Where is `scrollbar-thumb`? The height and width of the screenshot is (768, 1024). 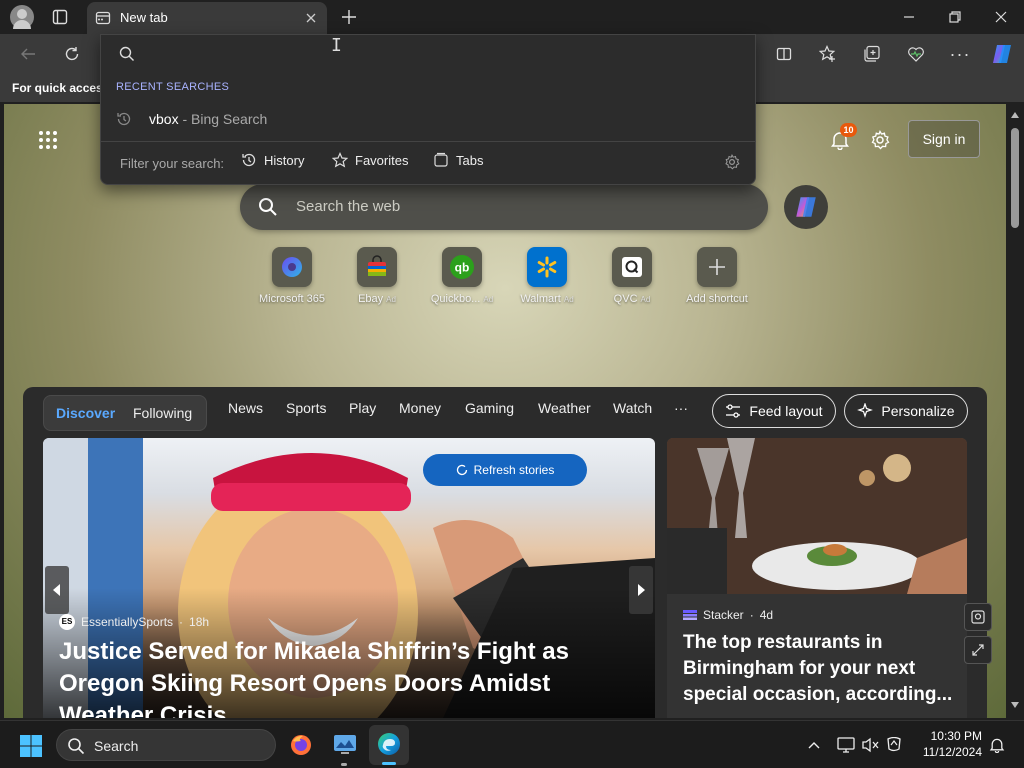 scrollbar-thumb is located at coordinates (1015, 178).